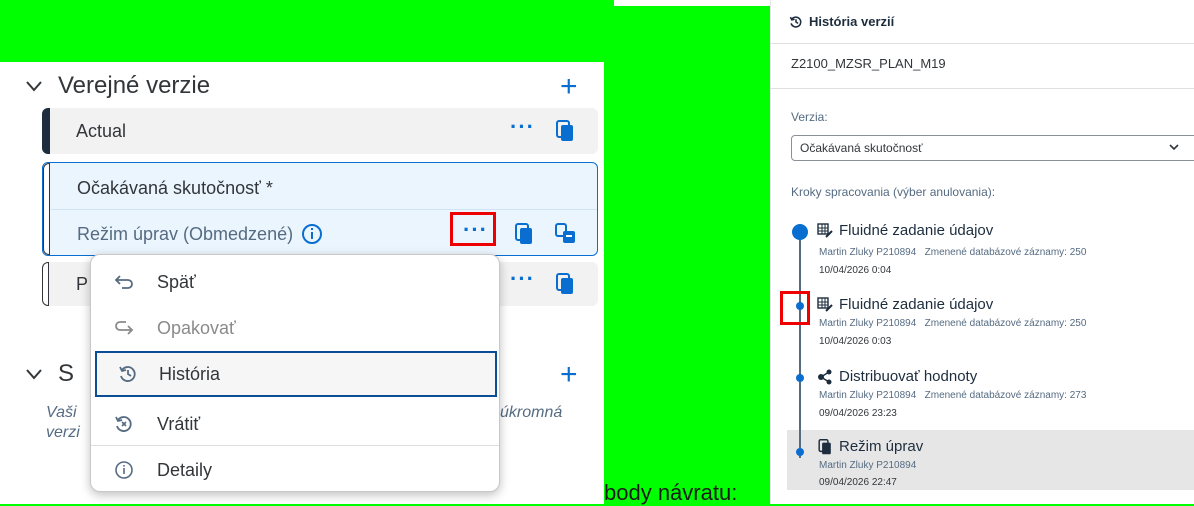  Describe the element at coordinates (196, 327) in the screenshot. I see `menu-item-label: Opakovať` at that location.